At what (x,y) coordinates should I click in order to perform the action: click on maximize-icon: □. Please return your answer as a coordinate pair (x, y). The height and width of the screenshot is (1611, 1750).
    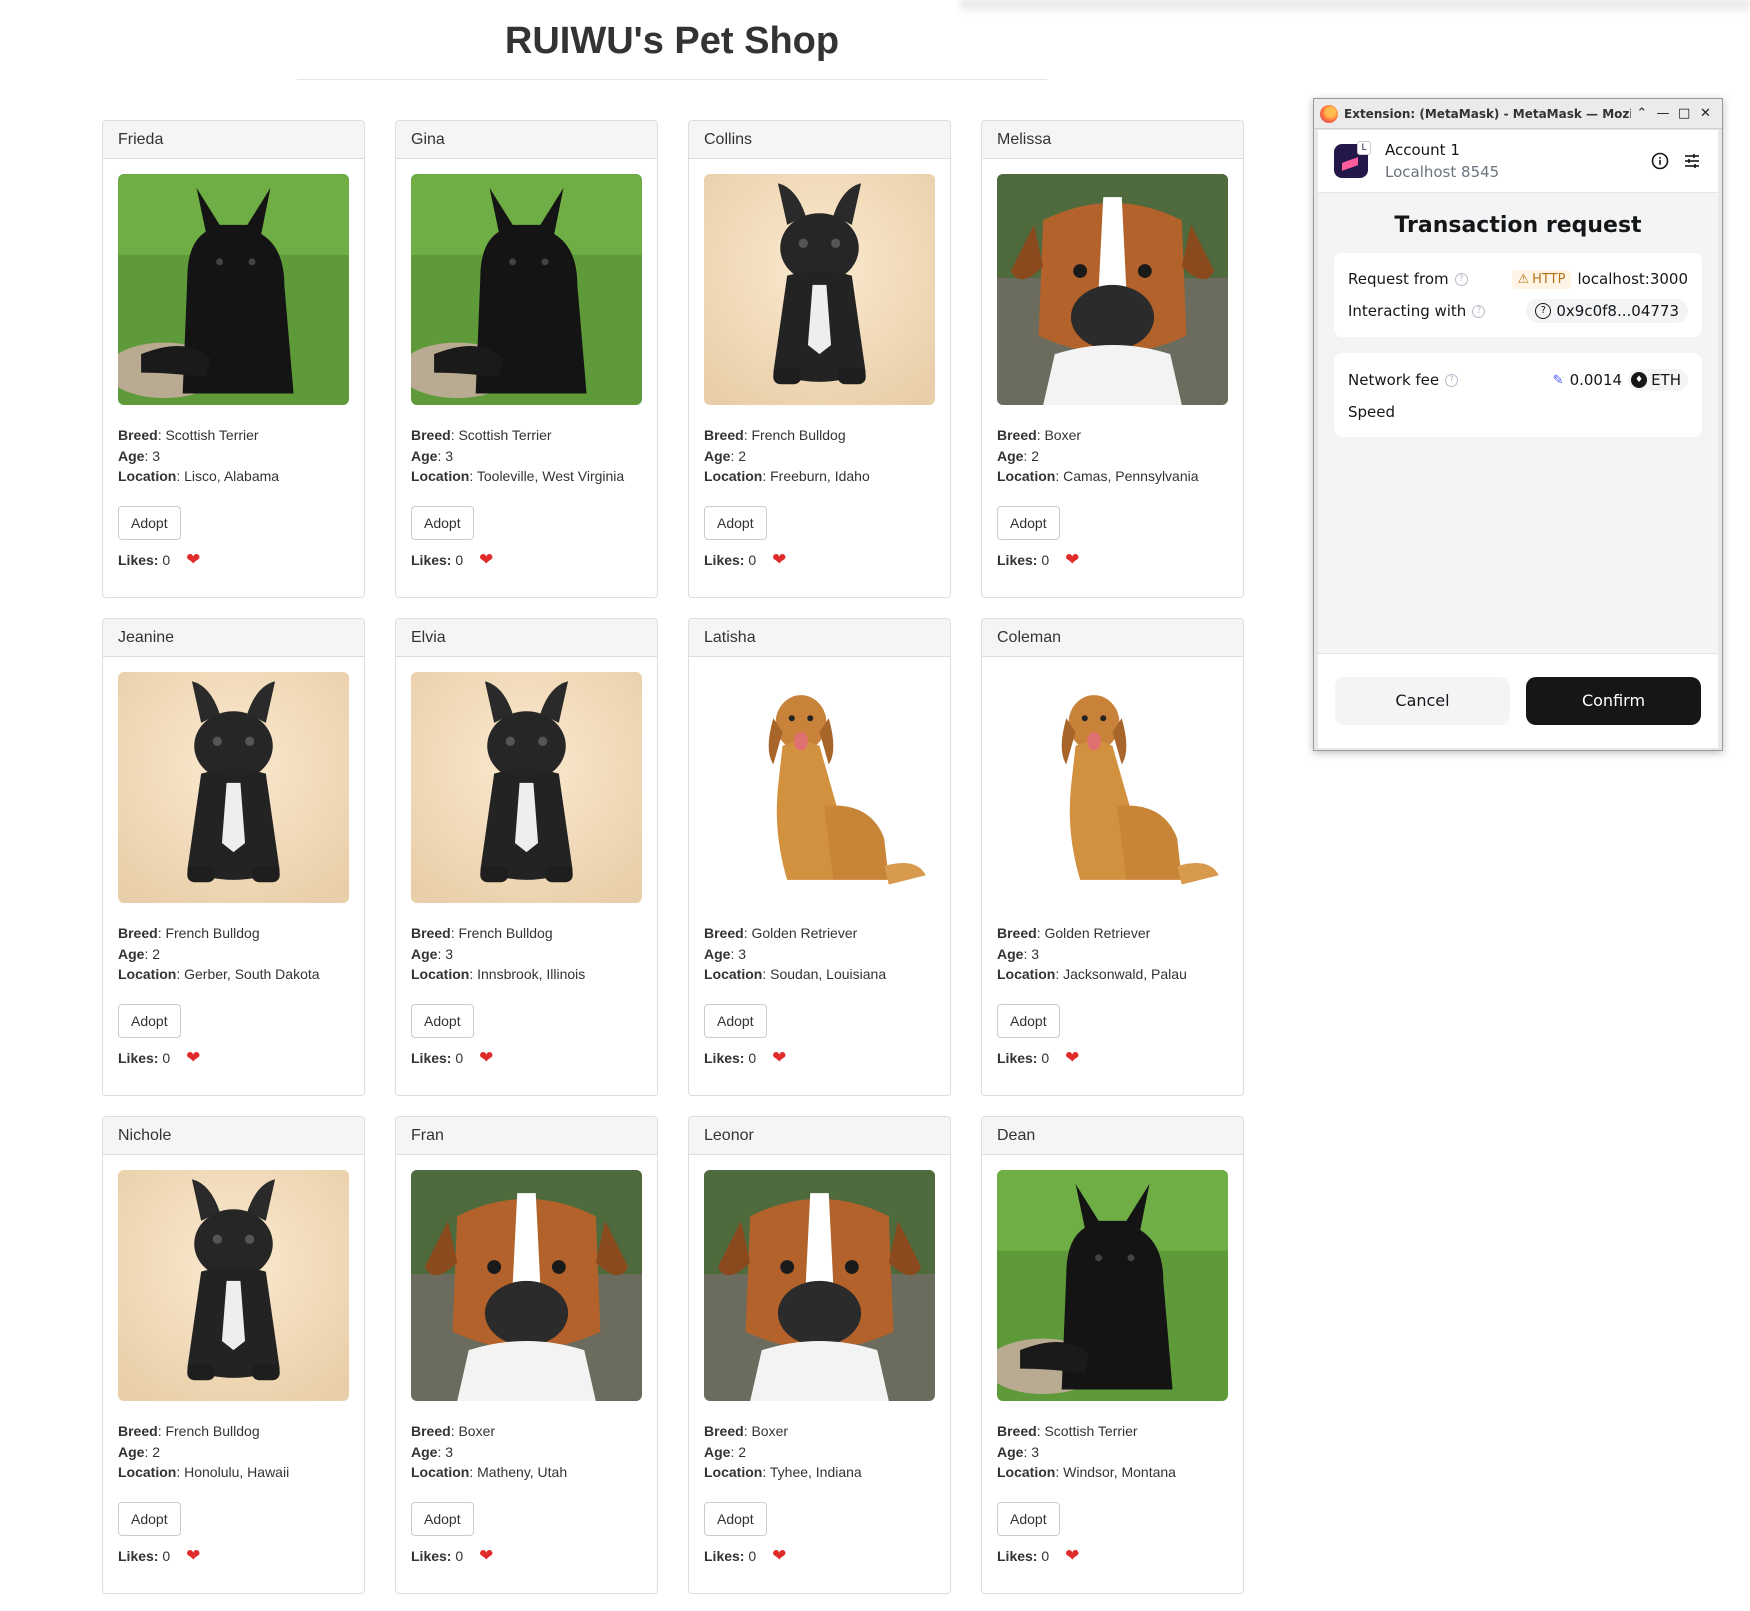
    Looking at the image, I should click on (1684, 114).